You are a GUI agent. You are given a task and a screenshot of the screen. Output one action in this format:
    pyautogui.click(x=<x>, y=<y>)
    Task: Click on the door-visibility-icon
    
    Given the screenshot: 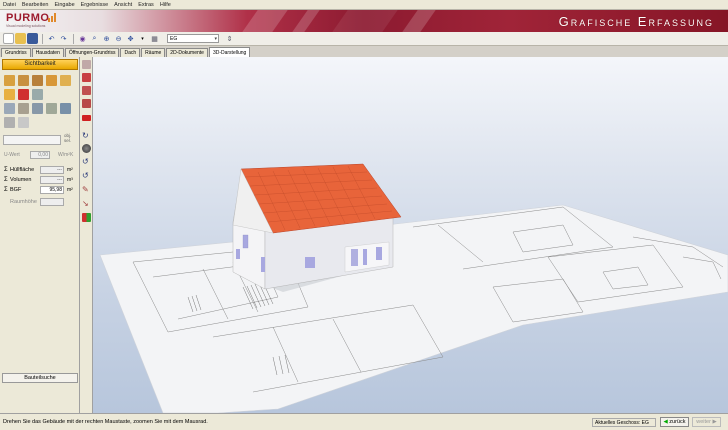 What is the action you would take?
    pyautogui.click(x=37, y=80)
    